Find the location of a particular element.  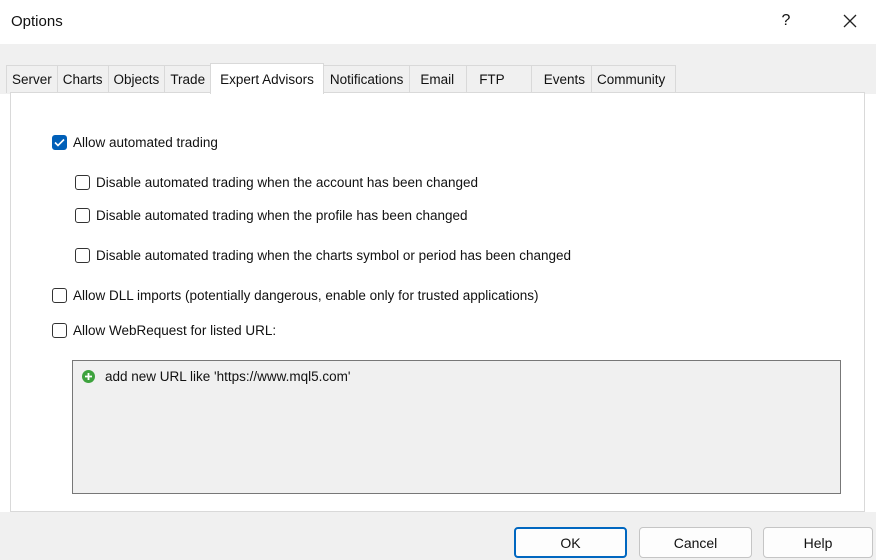

tab-events: Events is located at coordinates (561, 79).